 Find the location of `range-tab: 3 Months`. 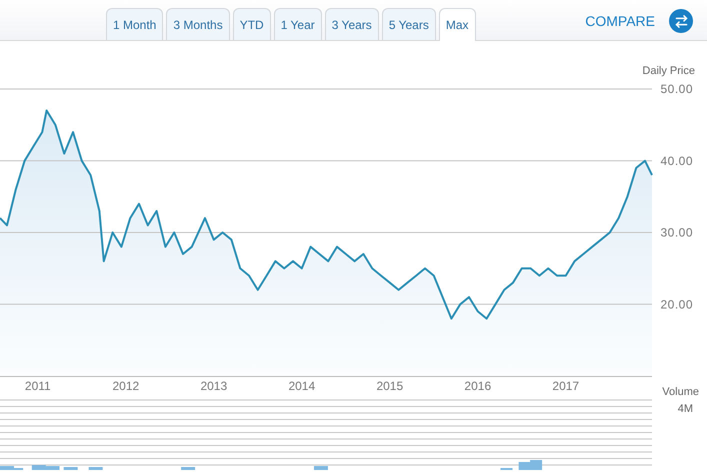

range-tab: 3 Months is located at coordinates (198, 24).